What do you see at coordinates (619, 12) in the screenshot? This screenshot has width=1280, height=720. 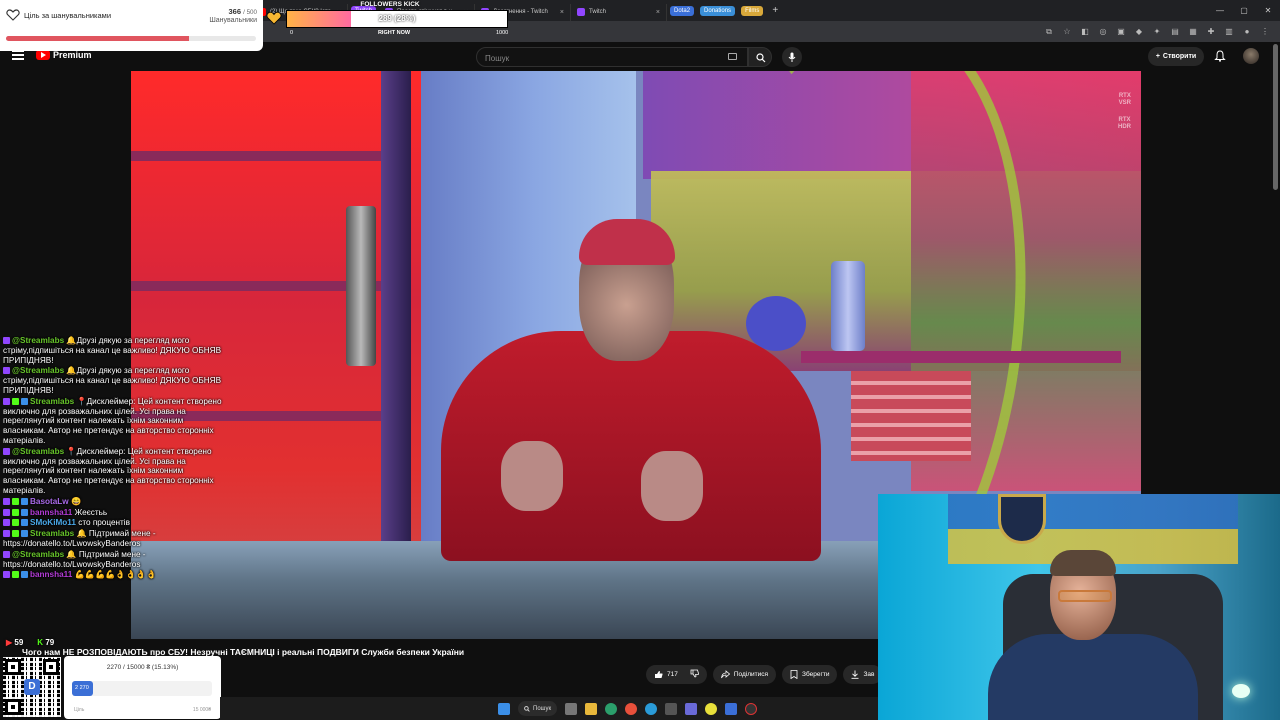 I see `browser-tab: Twitch ×` at bounding box center [619, 12].